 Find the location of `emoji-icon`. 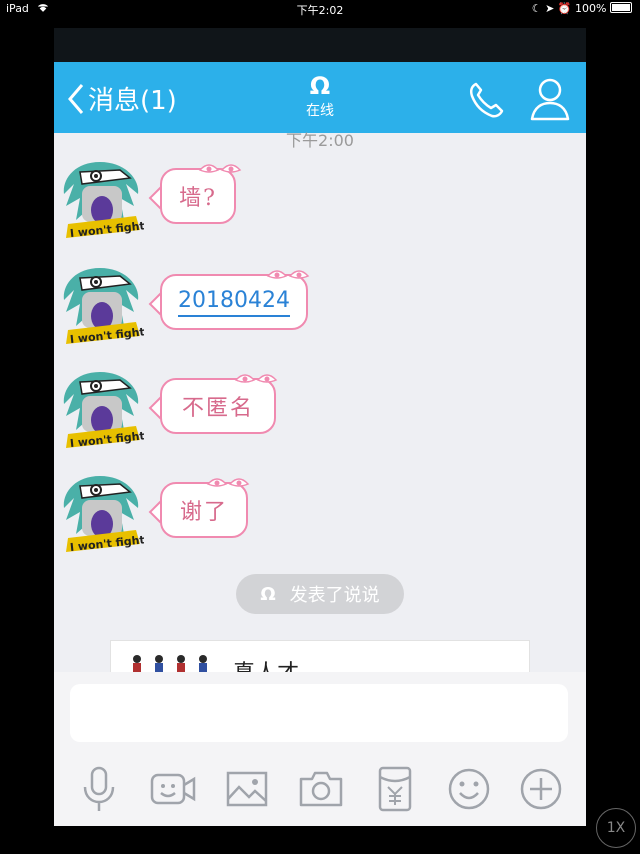

emoji-icon is located at coordinates (469, 789).